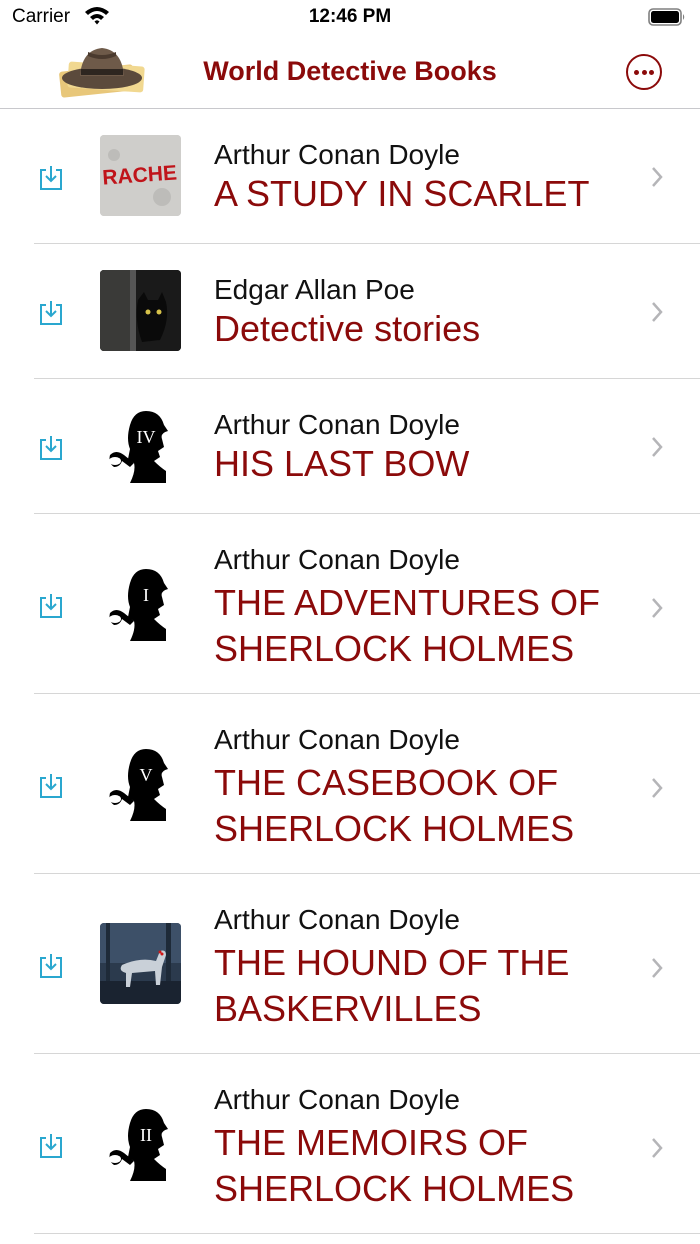  I want to click on more-button, so click(644, 72).